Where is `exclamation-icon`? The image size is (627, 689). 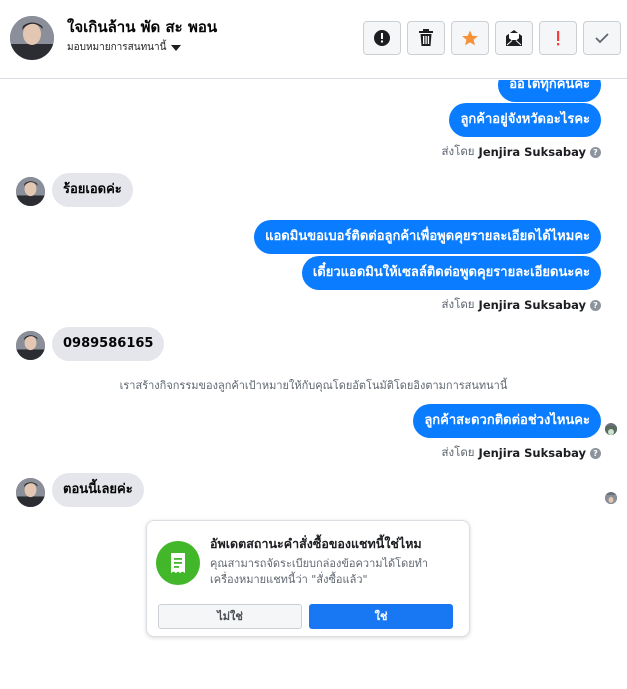
exclamation-icon is located at coordinates (558, 38).